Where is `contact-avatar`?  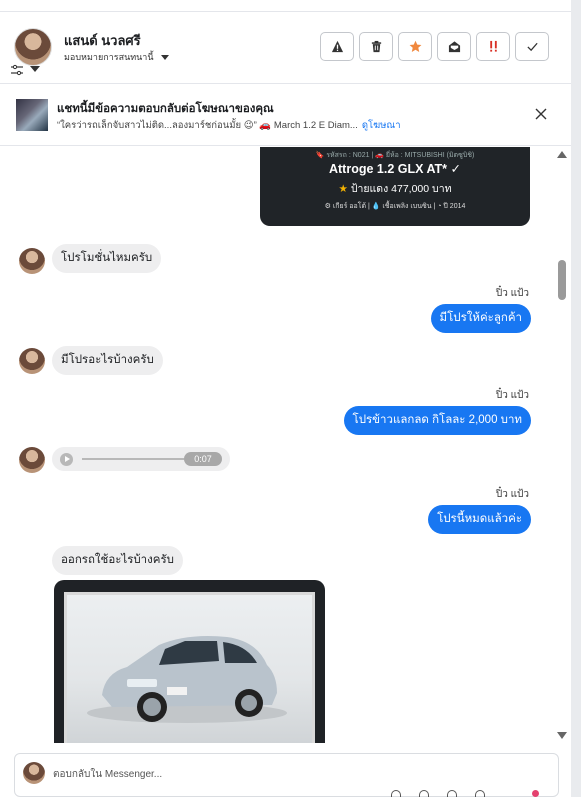
contact-avatar is located at coordinates (33, 47).